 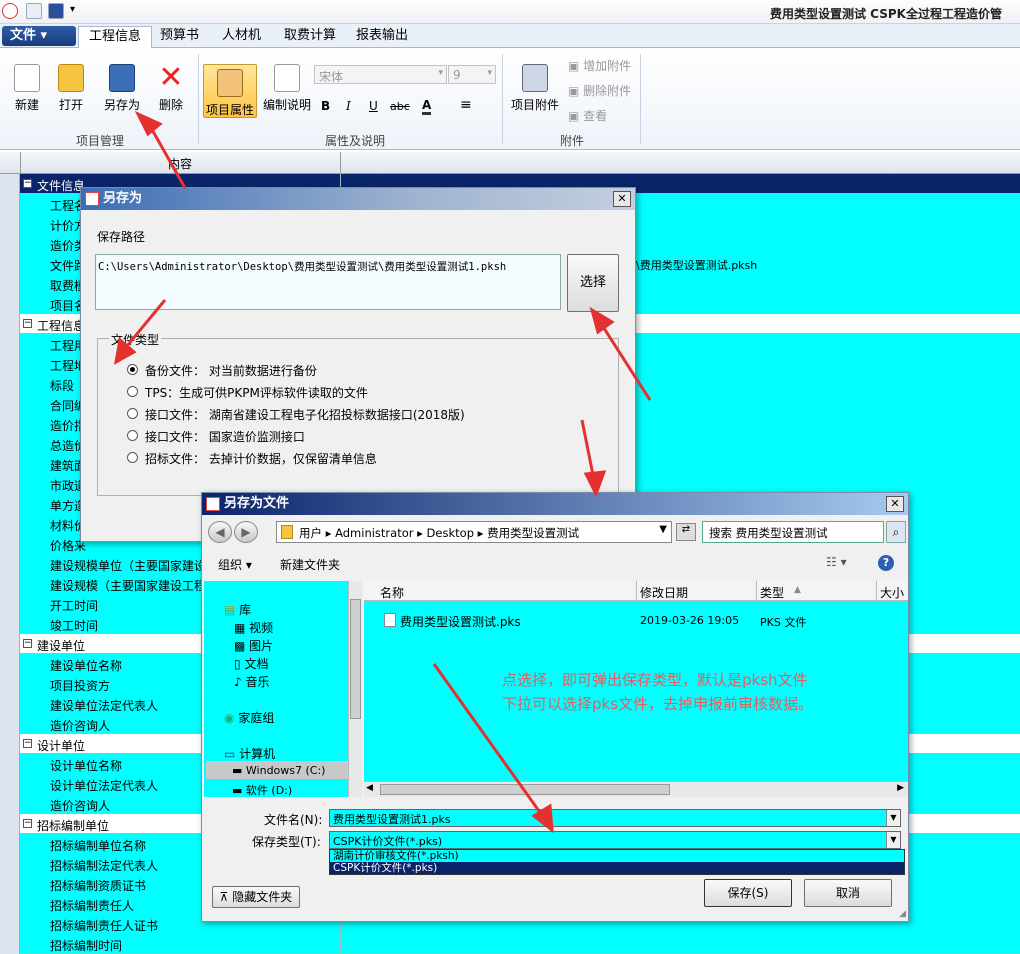 What do you see at coordinates (489, 741) in the screenshot?
I see `arrow-to-savetype` at bounding box center [489, 741].